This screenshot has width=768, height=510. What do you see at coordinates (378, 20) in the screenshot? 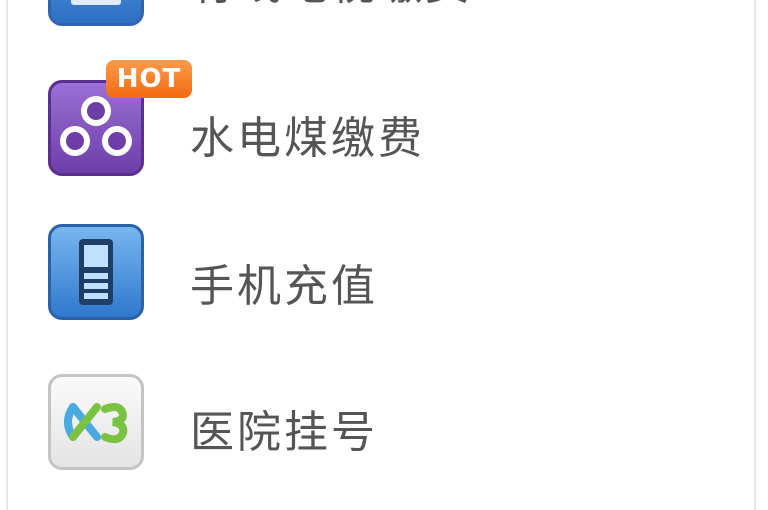
I see `menu-item-cable-tv: 有线电视缴费` at bounding box center [378, 20].